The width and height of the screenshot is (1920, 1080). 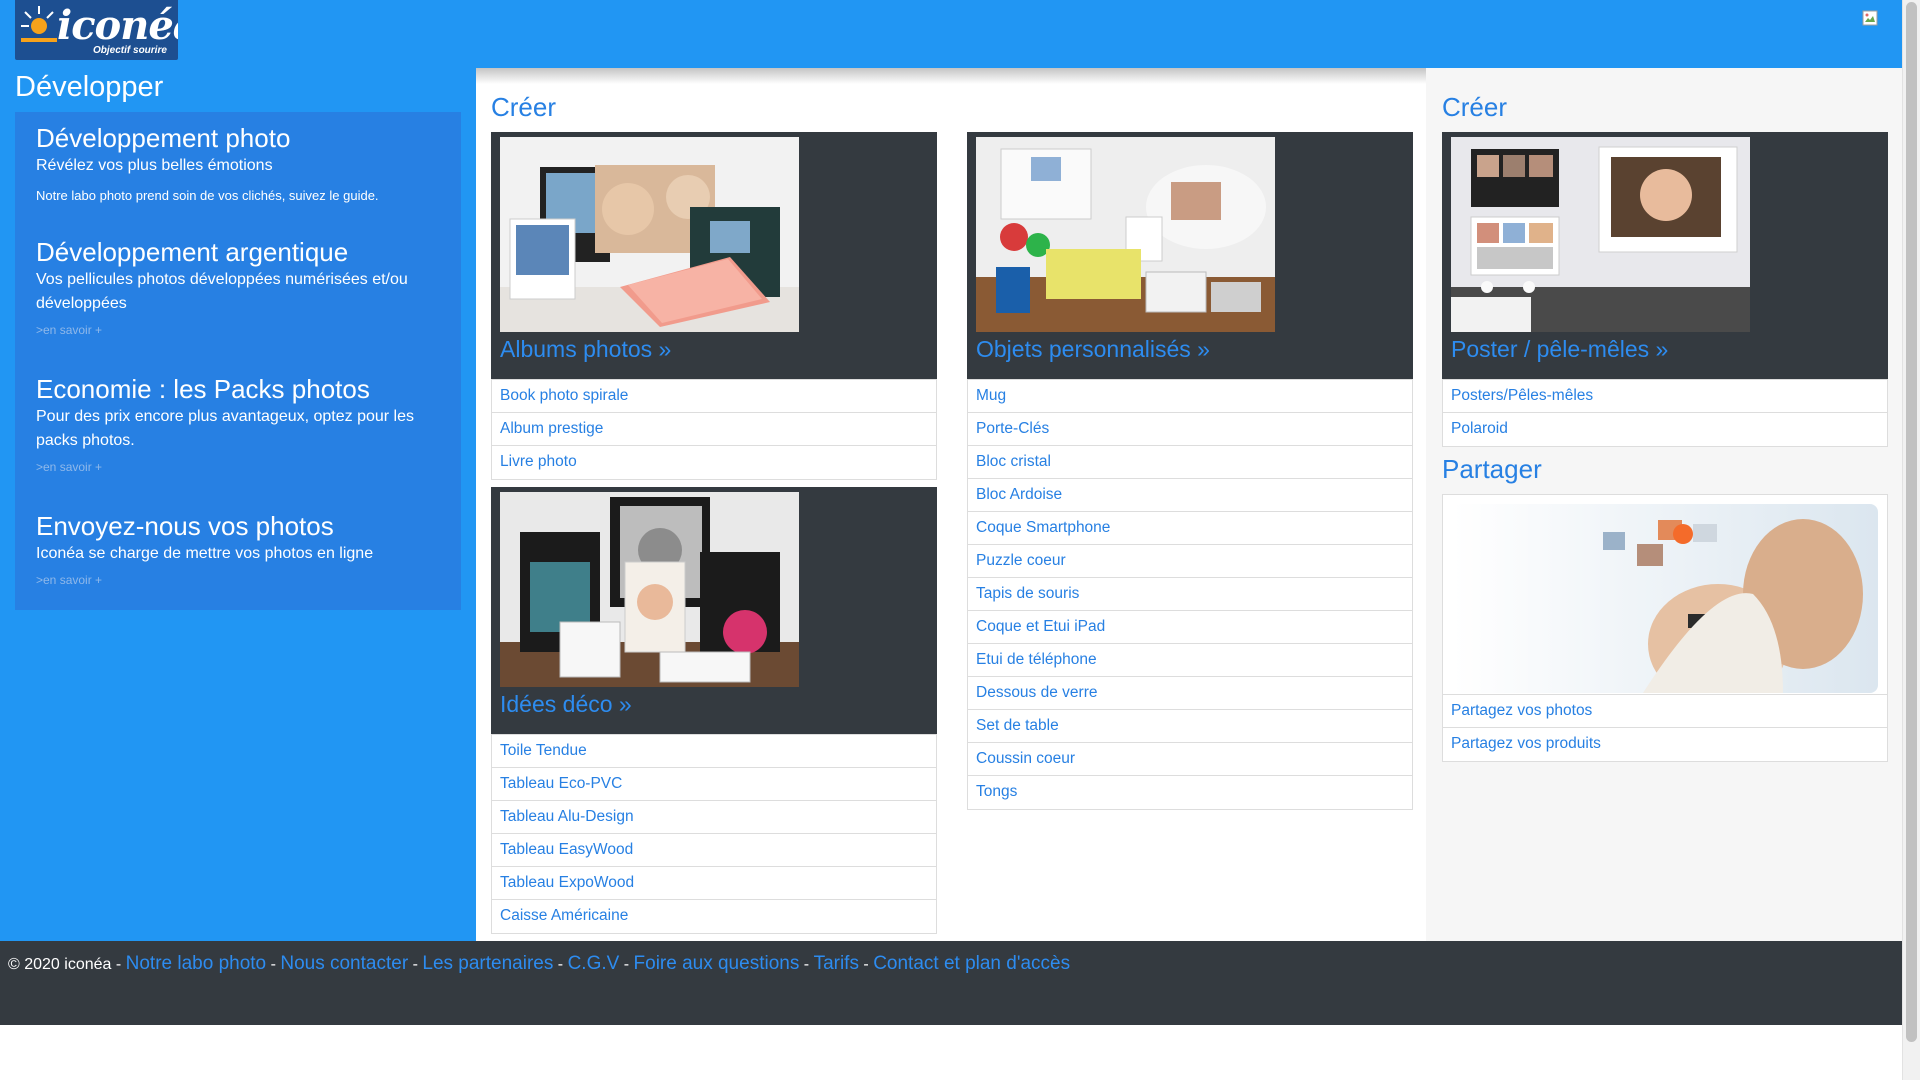 What do you see at coordinates (154, 165) in the screenshot?
I see `develop-item-desc: Révélez vos plus belles émotions` at bounding box center [154, 165].